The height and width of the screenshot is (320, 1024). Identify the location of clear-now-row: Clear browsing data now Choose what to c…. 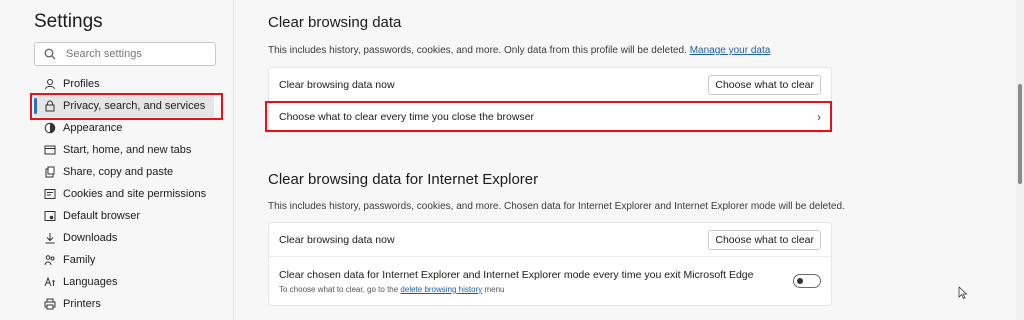
(550, 84).